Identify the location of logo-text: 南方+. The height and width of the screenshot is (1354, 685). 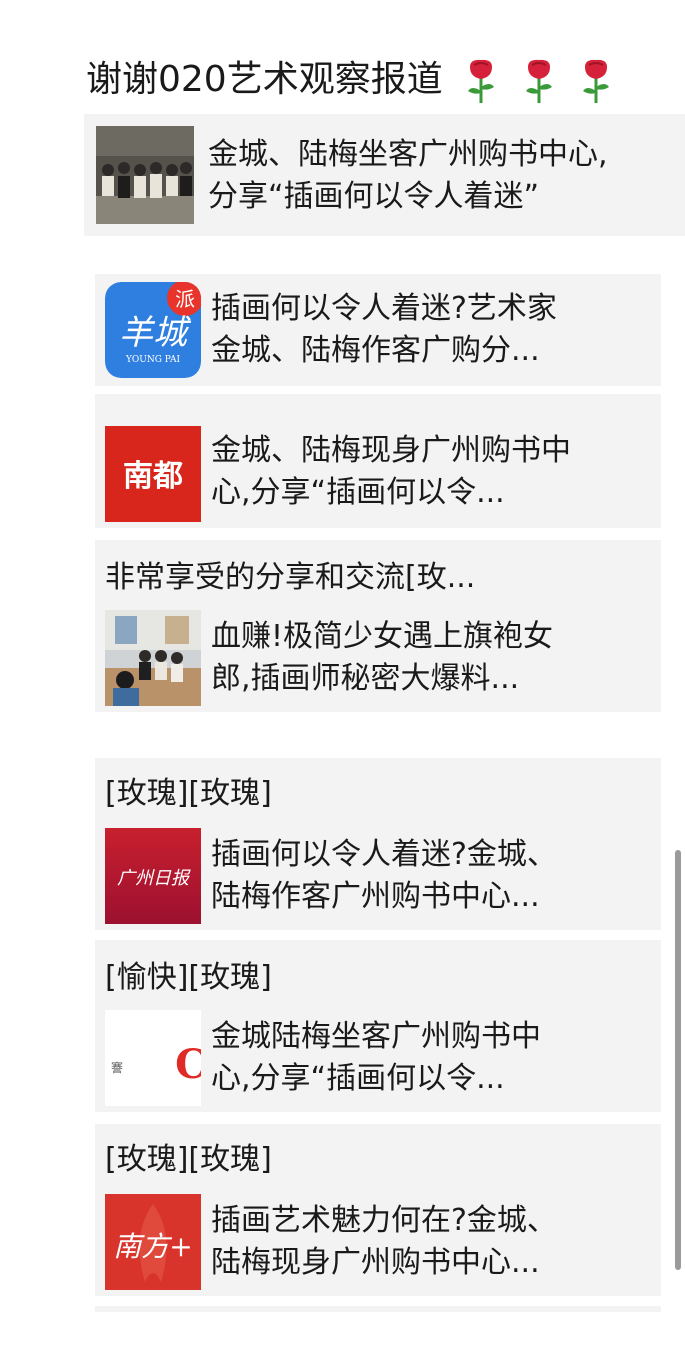
(152, 1246).